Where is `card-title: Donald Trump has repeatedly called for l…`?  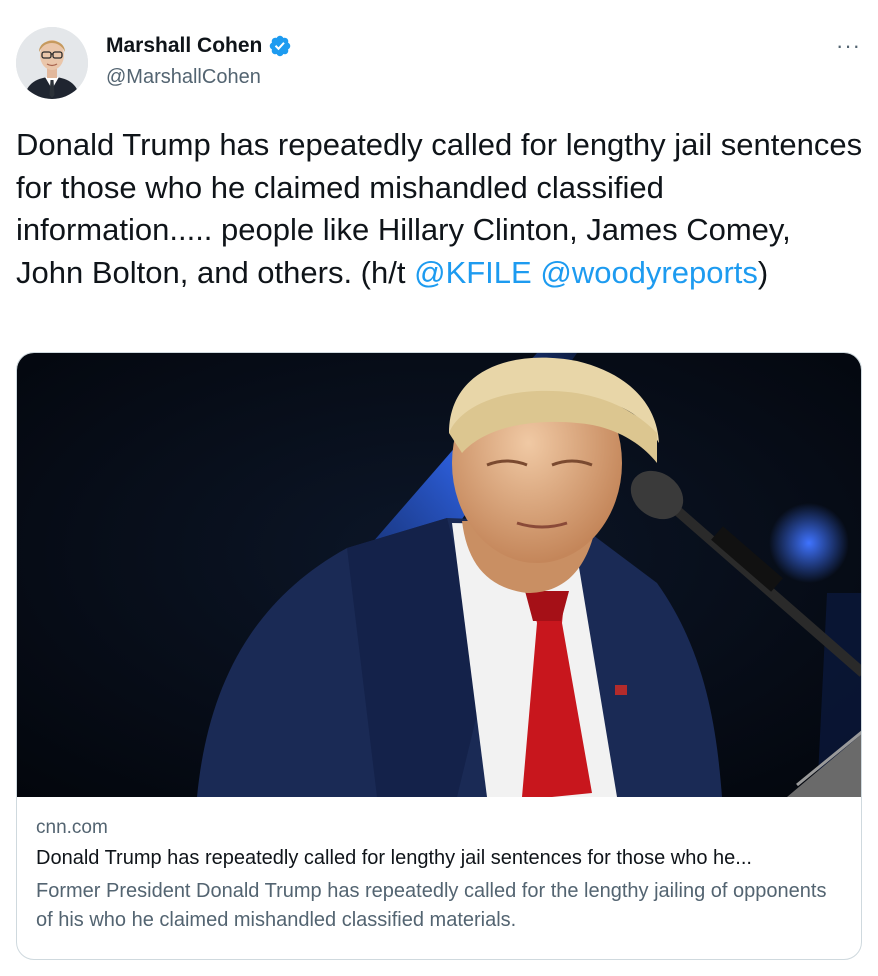
card-title: Donald Trump has repeatedly called for l… is located at coordinates (394, 858).